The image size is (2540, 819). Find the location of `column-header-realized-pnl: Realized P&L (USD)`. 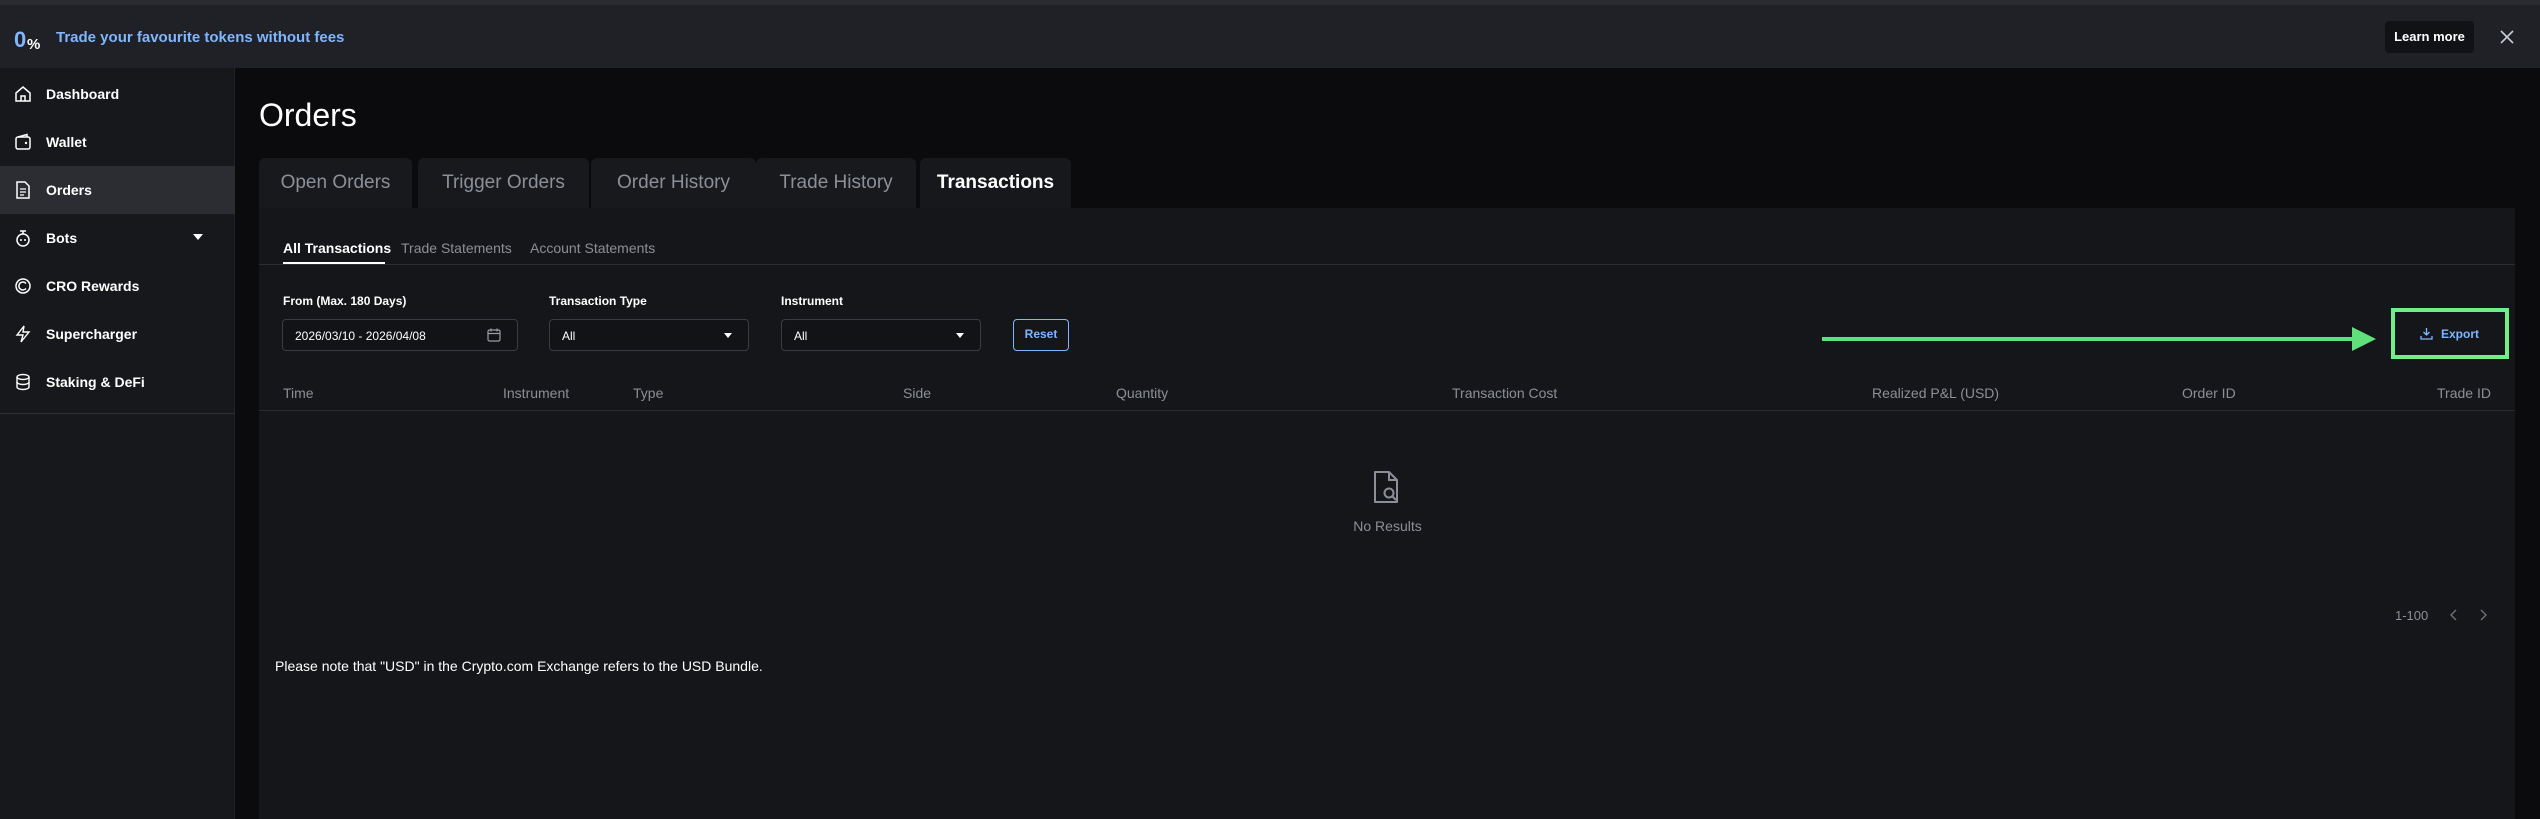

column-header-realized-pnl: Realized P&L (USD) is located at coordinates (1936, 393).